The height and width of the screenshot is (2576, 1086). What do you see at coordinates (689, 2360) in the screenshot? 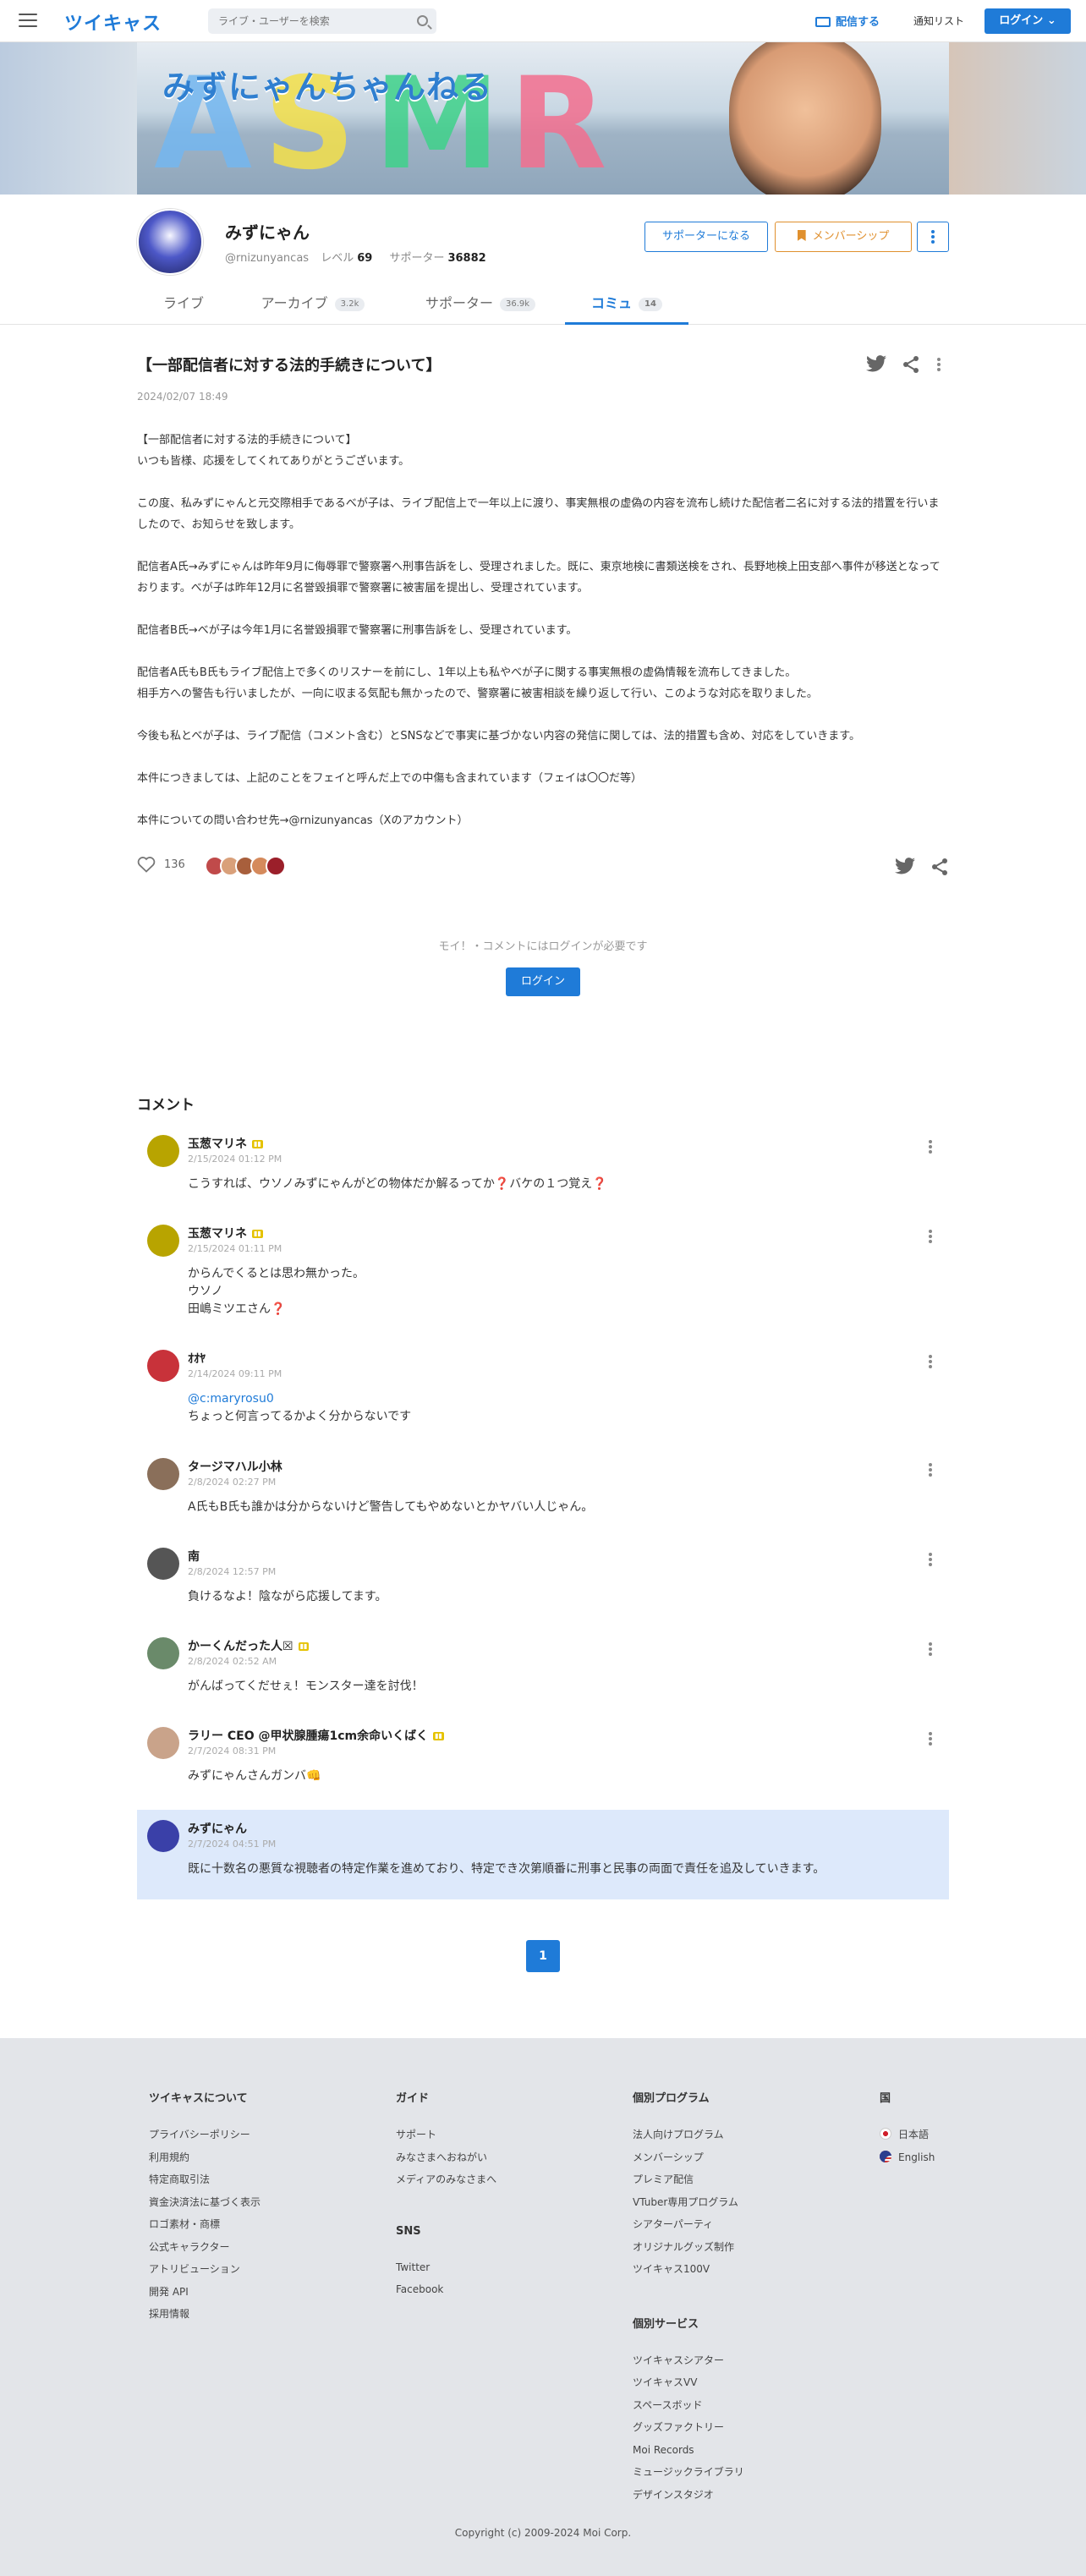
I see `footer-link: ツイキャスシアター` at bounding box center [689, 2360].